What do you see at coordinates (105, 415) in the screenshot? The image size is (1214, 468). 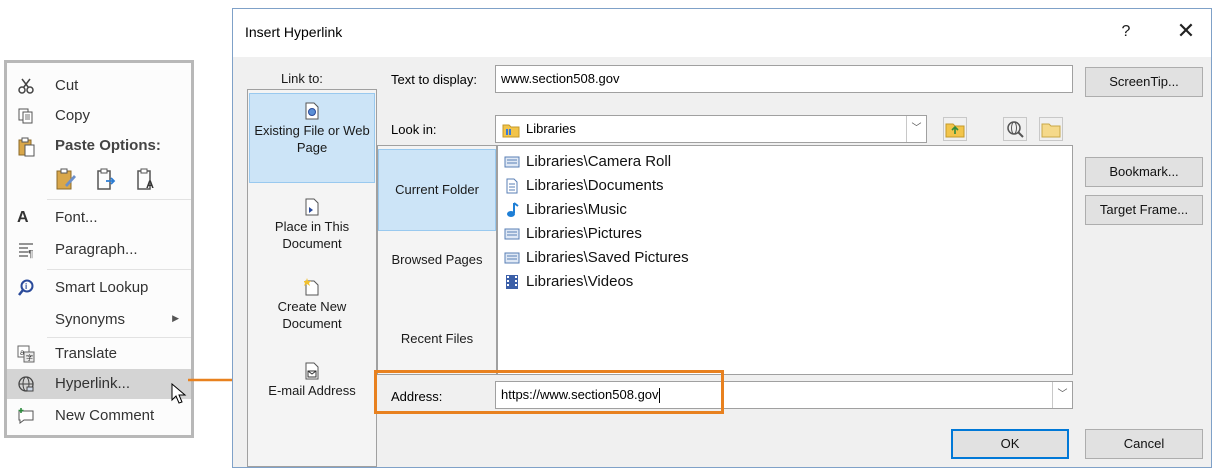 I see `menu-item-label: New Comment` at bounding box center [105, 415].